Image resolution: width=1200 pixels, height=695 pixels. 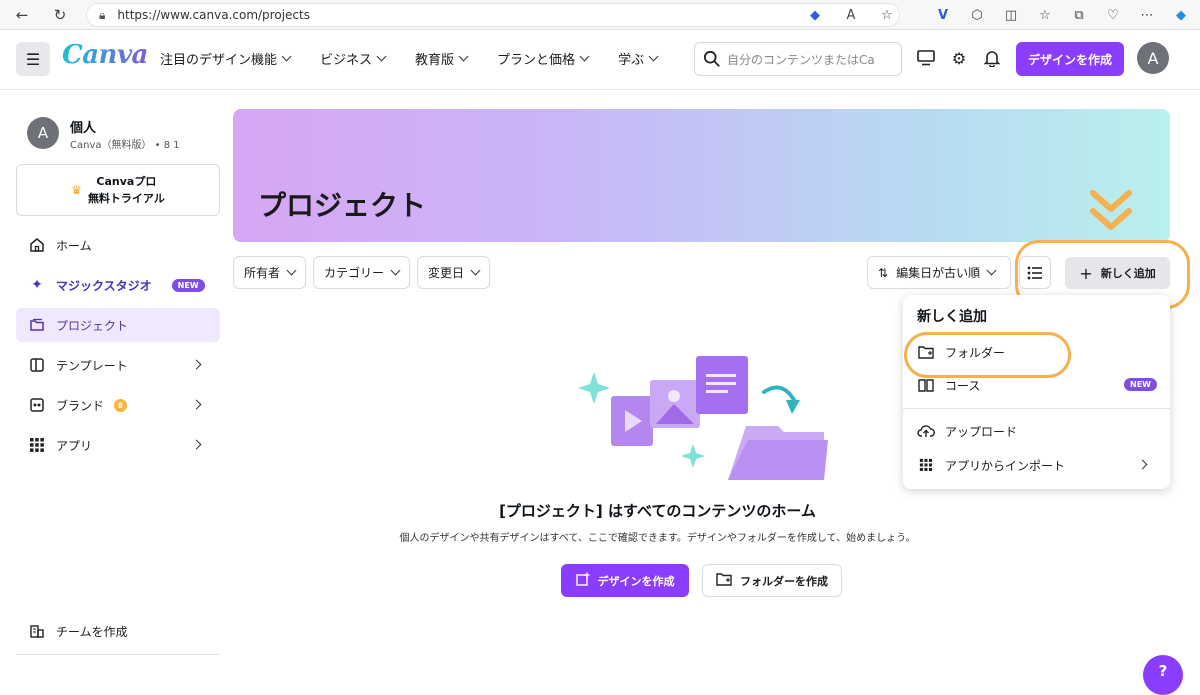 I want to click on new-badge: NEW, so click(x=188, y=285).